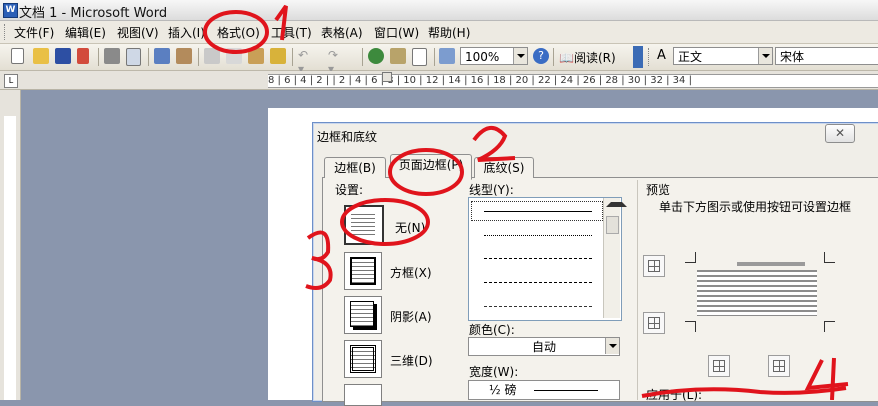 Image resolution: width=878 pixels, height=406 pixels. Describe the element at coordinates (612, 346) in the screenshot. I see `color-dropdown-icon` at that location.